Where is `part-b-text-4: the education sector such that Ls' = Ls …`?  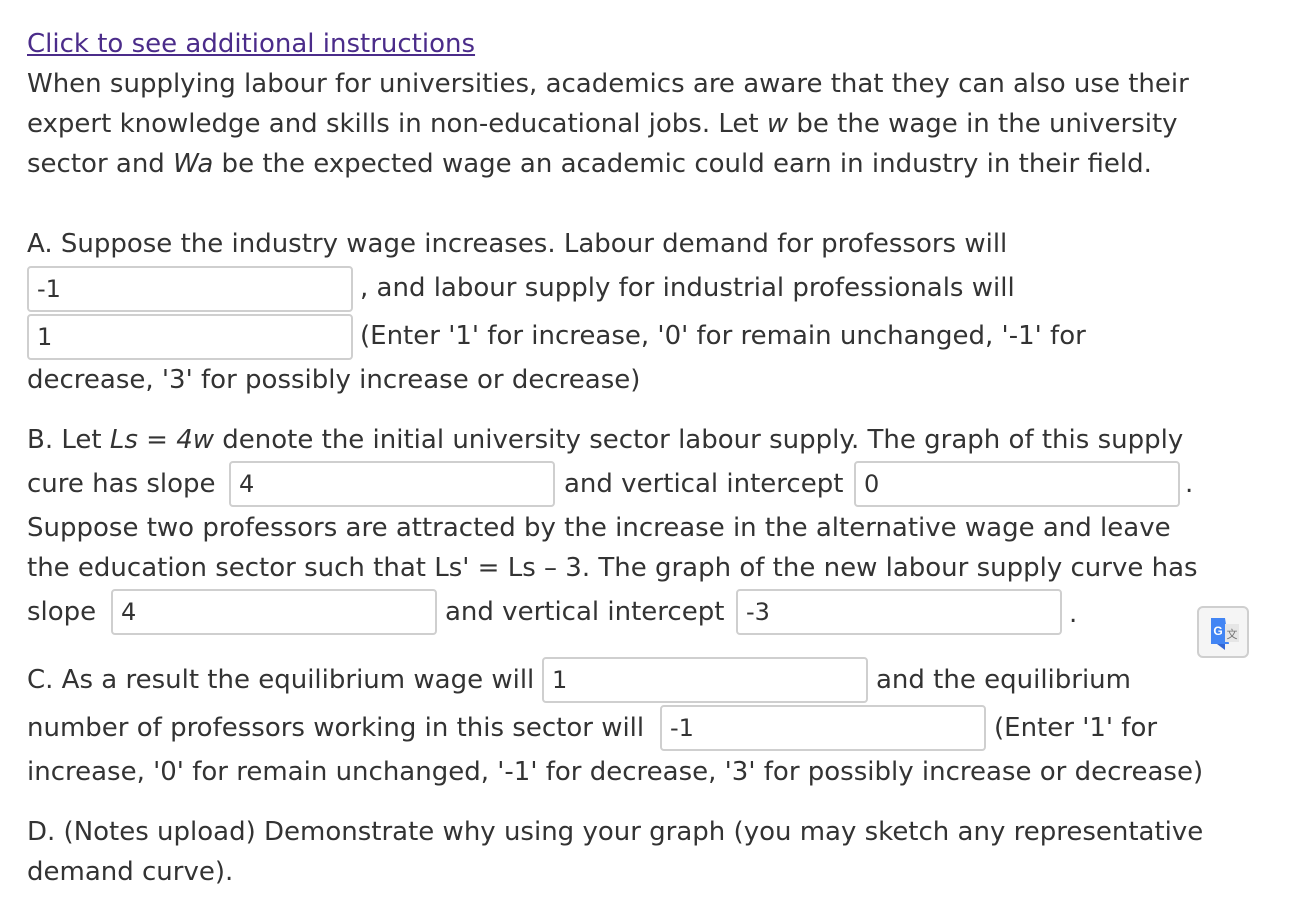 part-b-text-4: the education sector such that Ls' = Ls … is located at coordinates (612, 568).